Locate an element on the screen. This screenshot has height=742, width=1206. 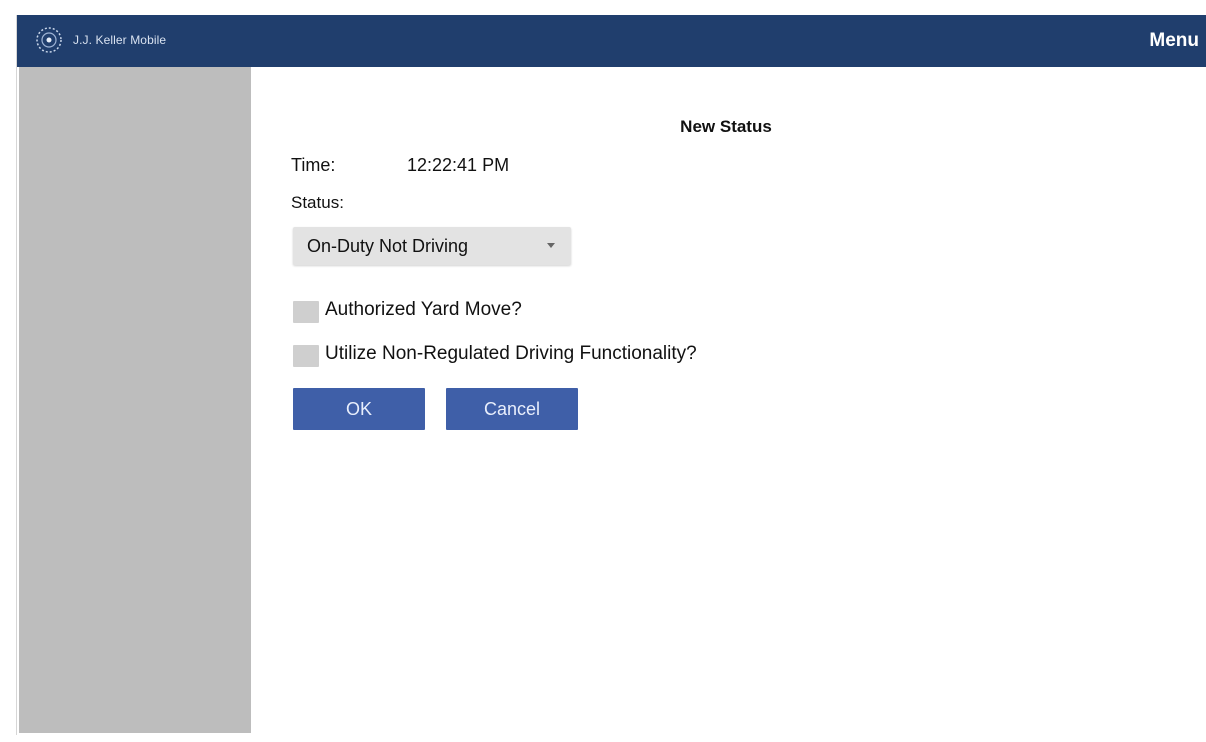
top-bar: J.J. Keller Mobile Menu is located at coordinates (611, 41).